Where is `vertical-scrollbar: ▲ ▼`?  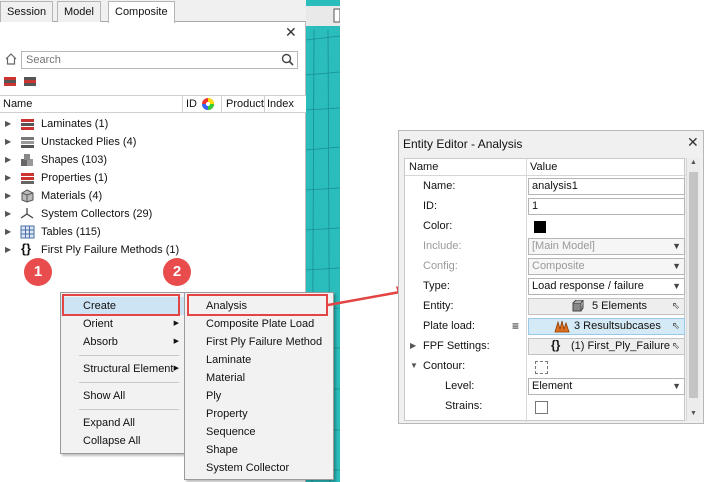
vertical-scrollbar: ▲ ▼ is located at coordinates (693, 289).